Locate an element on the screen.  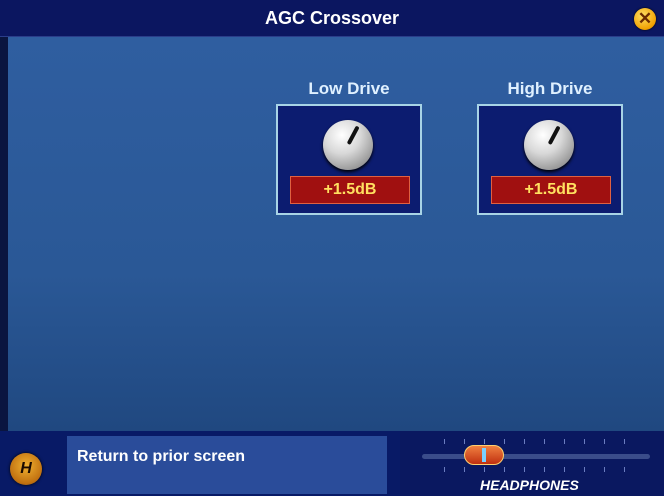
hint-text: Return to prior screen is located at coordinates (161, 456).